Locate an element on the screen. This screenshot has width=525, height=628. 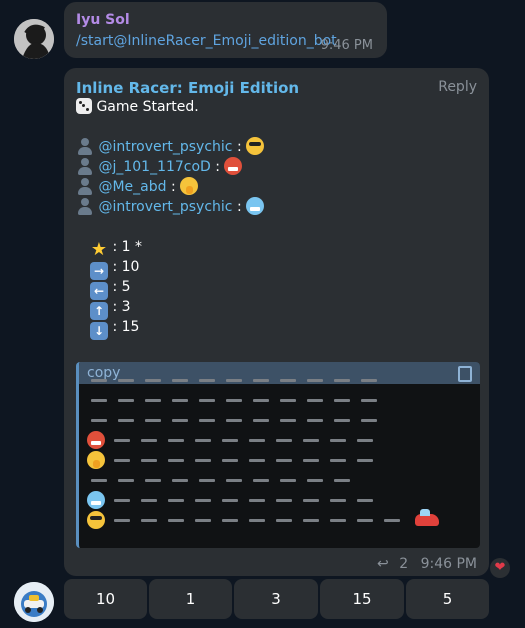
stat-value: : 1 * is located at coordinates (127, 247).